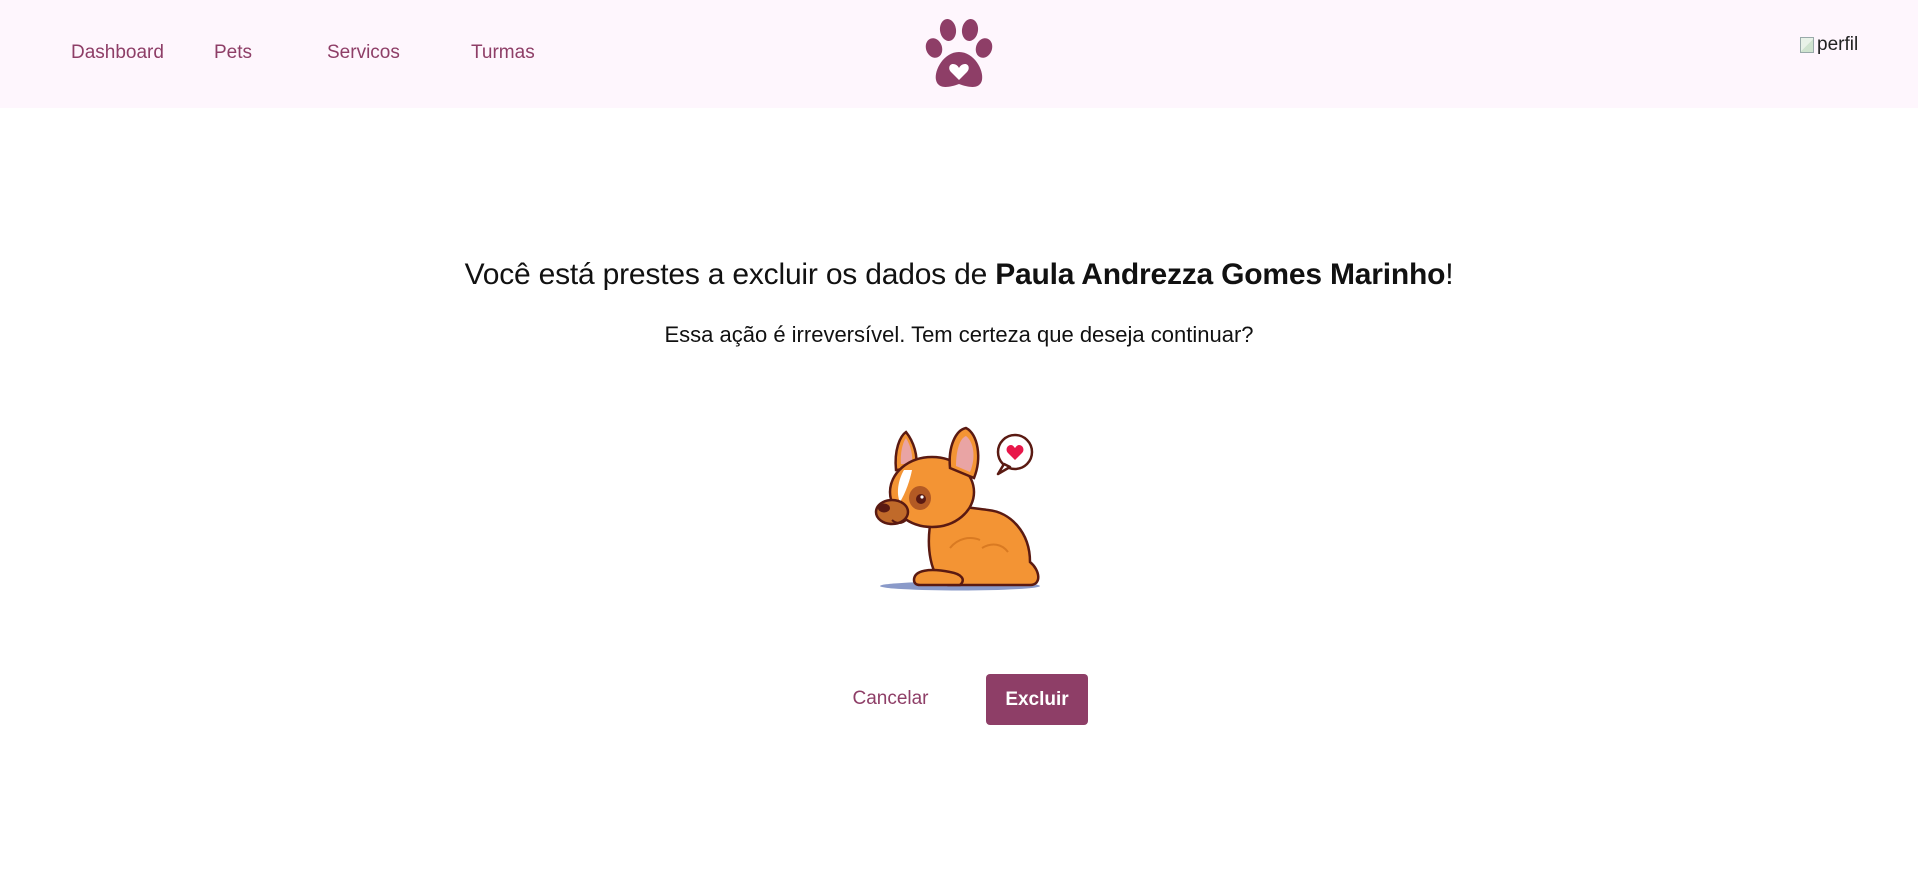 This screenshot has width=1918, height=873. I want to click on nav-link-dashboard: Dashboard, so click(142, 53).